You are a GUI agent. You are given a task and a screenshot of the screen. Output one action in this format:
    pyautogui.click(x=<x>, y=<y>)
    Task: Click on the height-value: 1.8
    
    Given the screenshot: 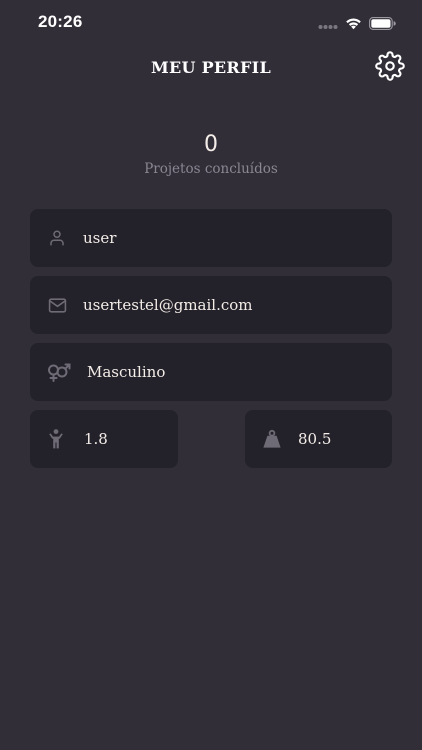 What is the action you would take?
    pyautogui.click(x=96, y=439)
    